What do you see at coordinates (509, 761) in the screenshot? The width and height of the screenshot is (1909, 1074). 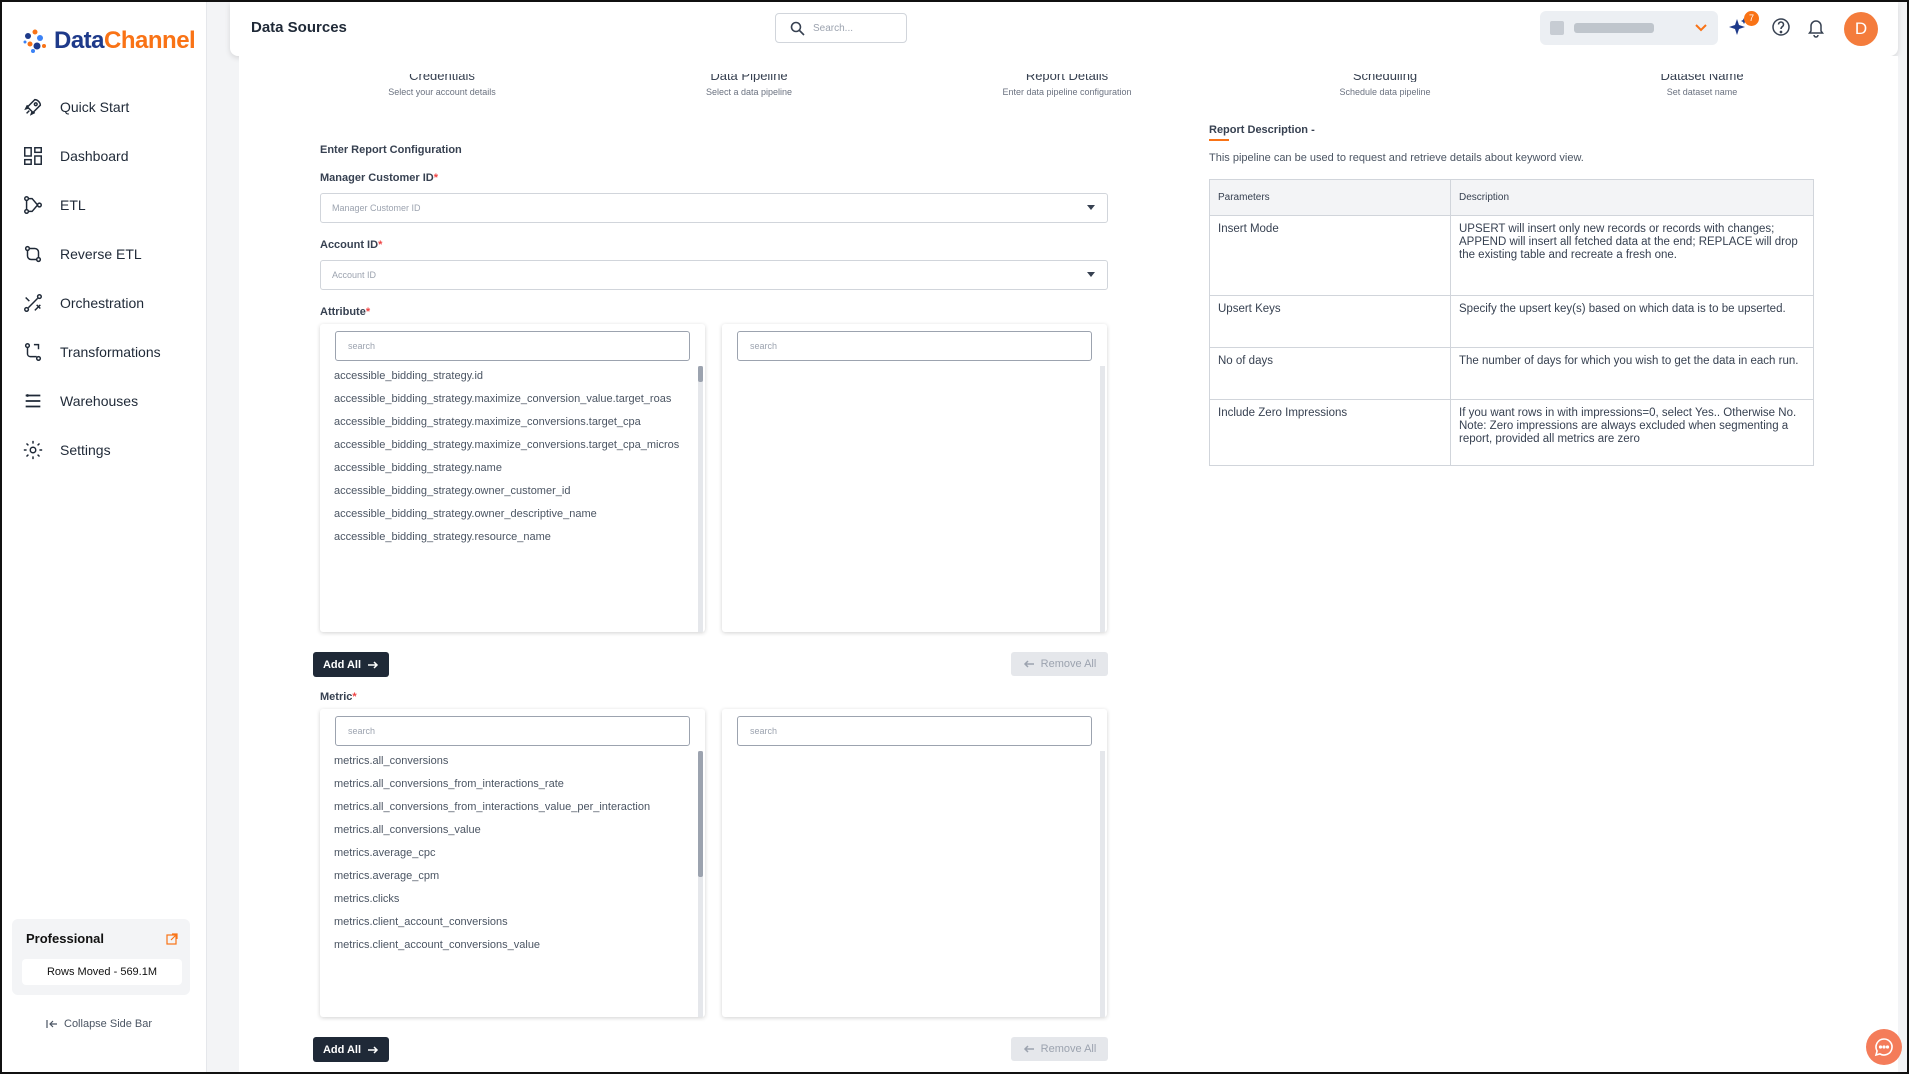 I see `list-item: metrics.all_conversions` at bounding box center [509, 761].